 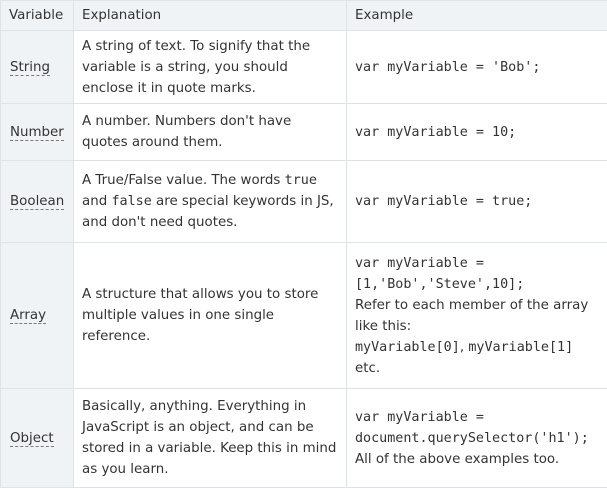 What do you see at coordinates (131, 201) in the screenshot?
I see `keyword-false: false` at bounding box center [131, 201].